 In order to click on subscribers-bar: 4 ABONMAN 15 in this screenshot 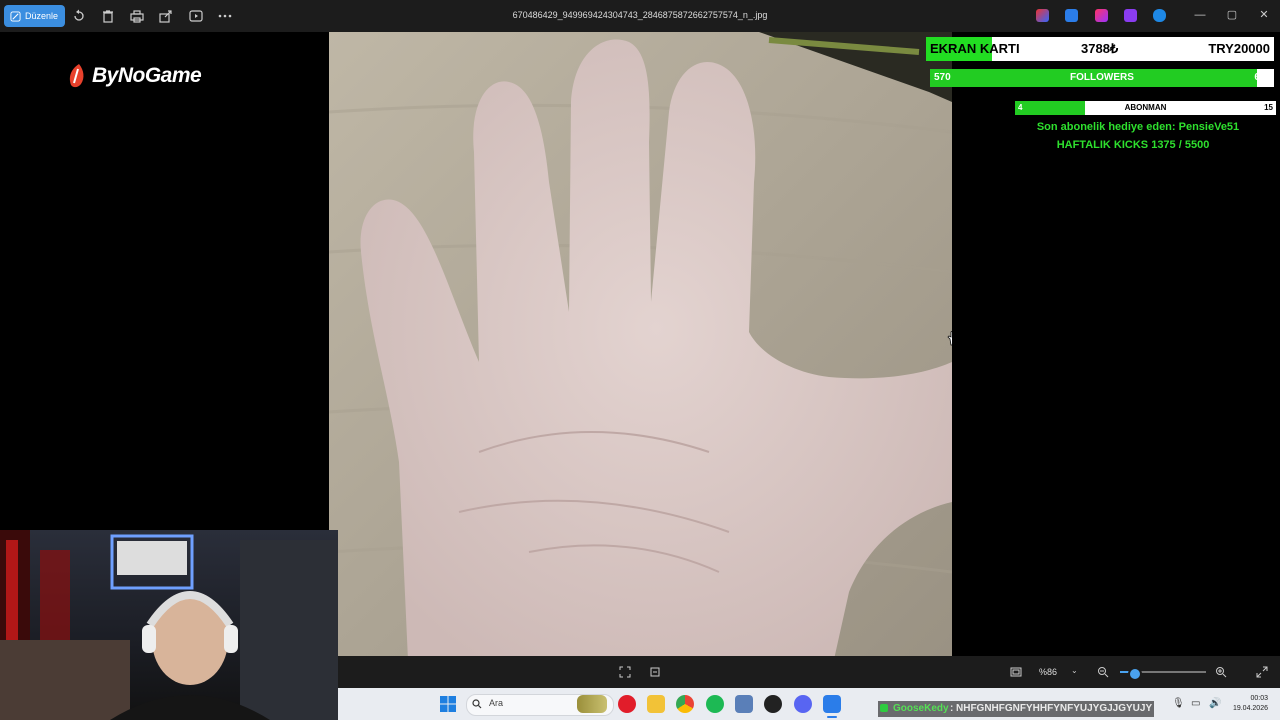, I will do `click(1145, 108)`.